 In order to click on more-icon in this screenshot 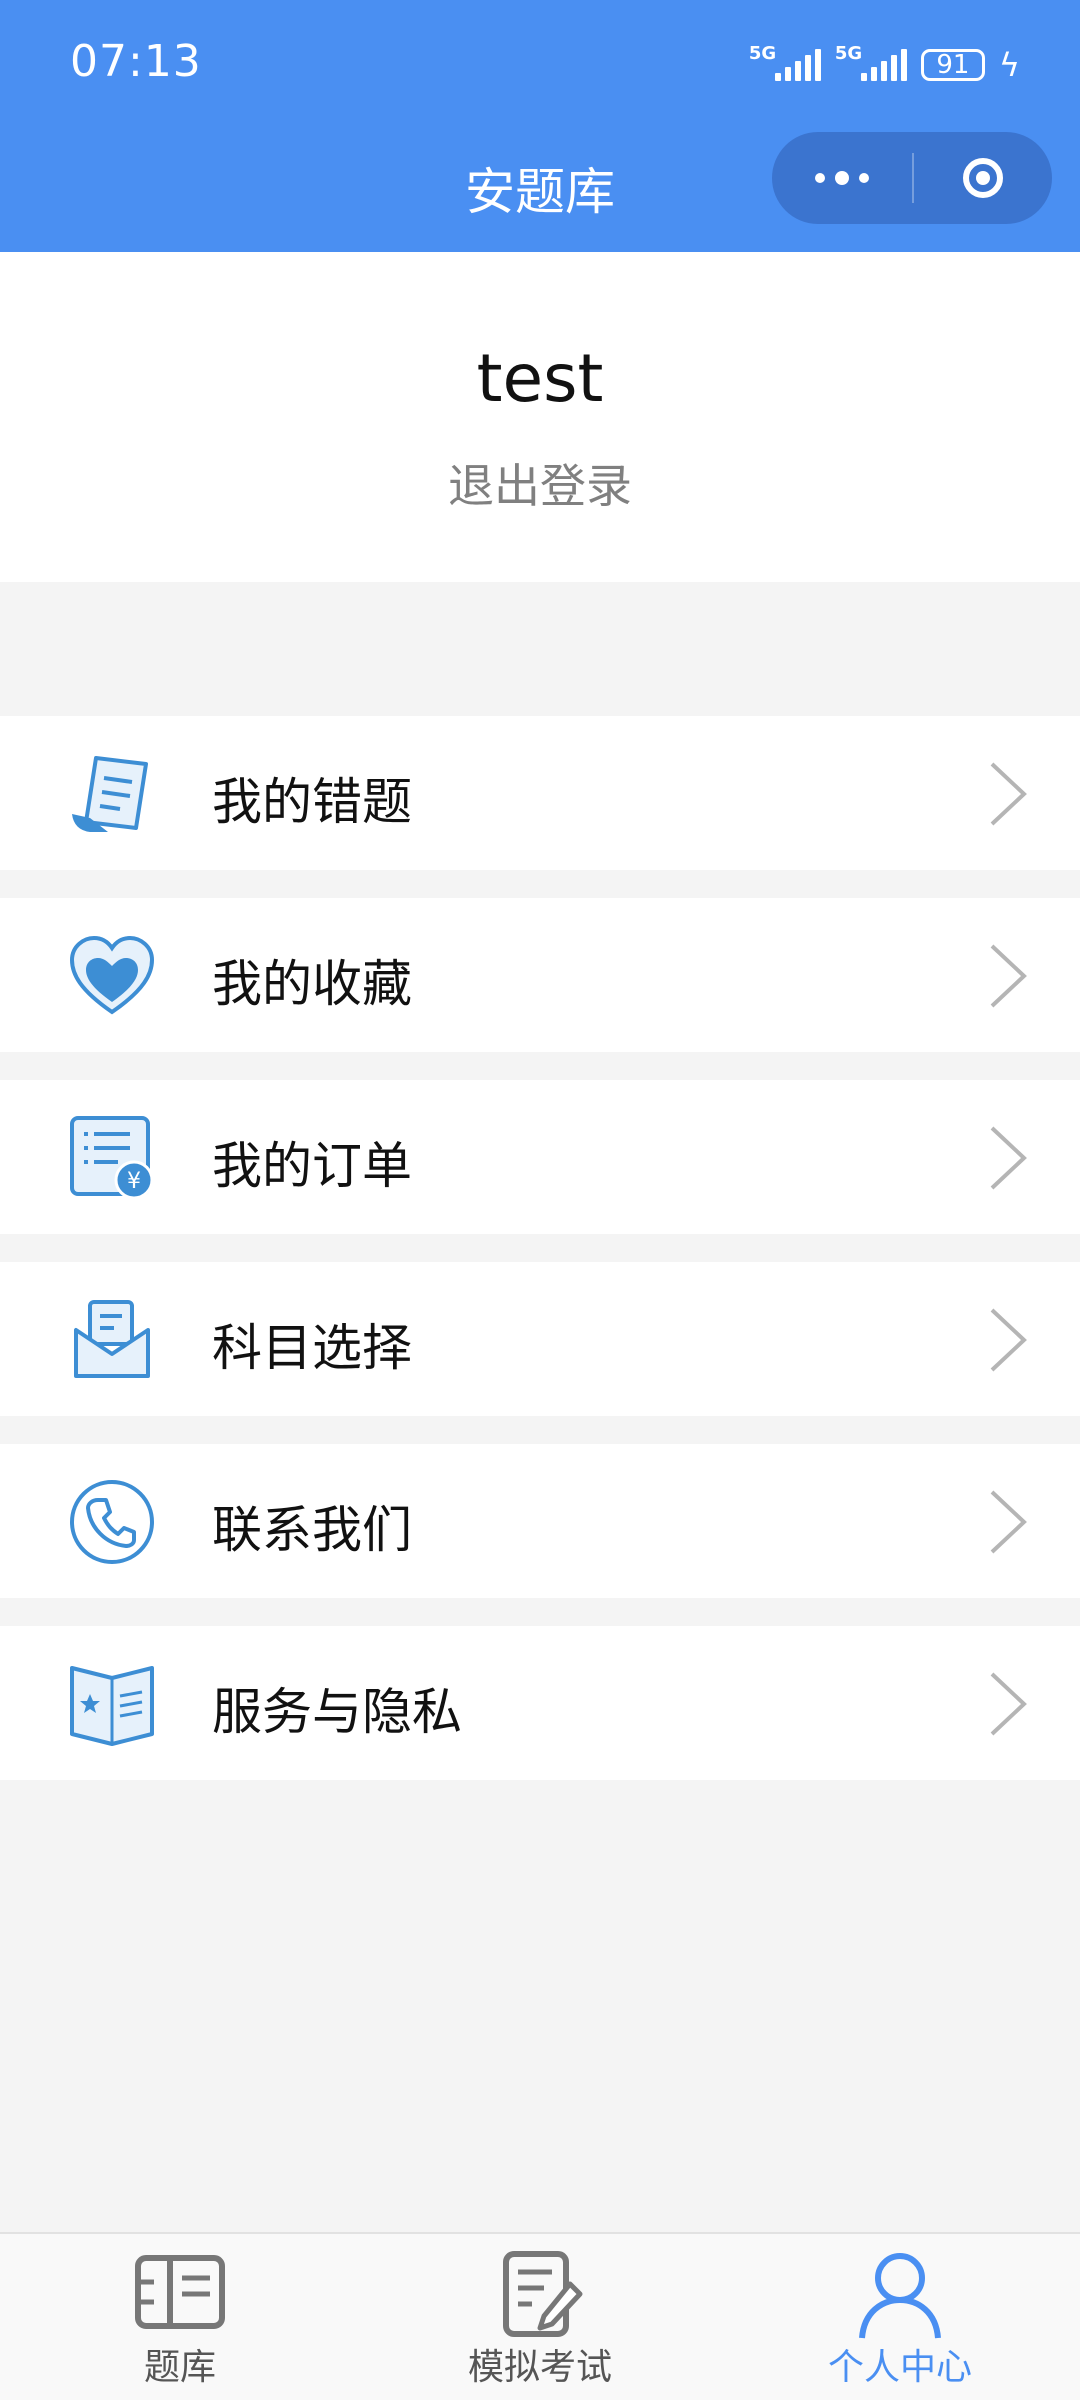, I will do `click(820, 178)`.